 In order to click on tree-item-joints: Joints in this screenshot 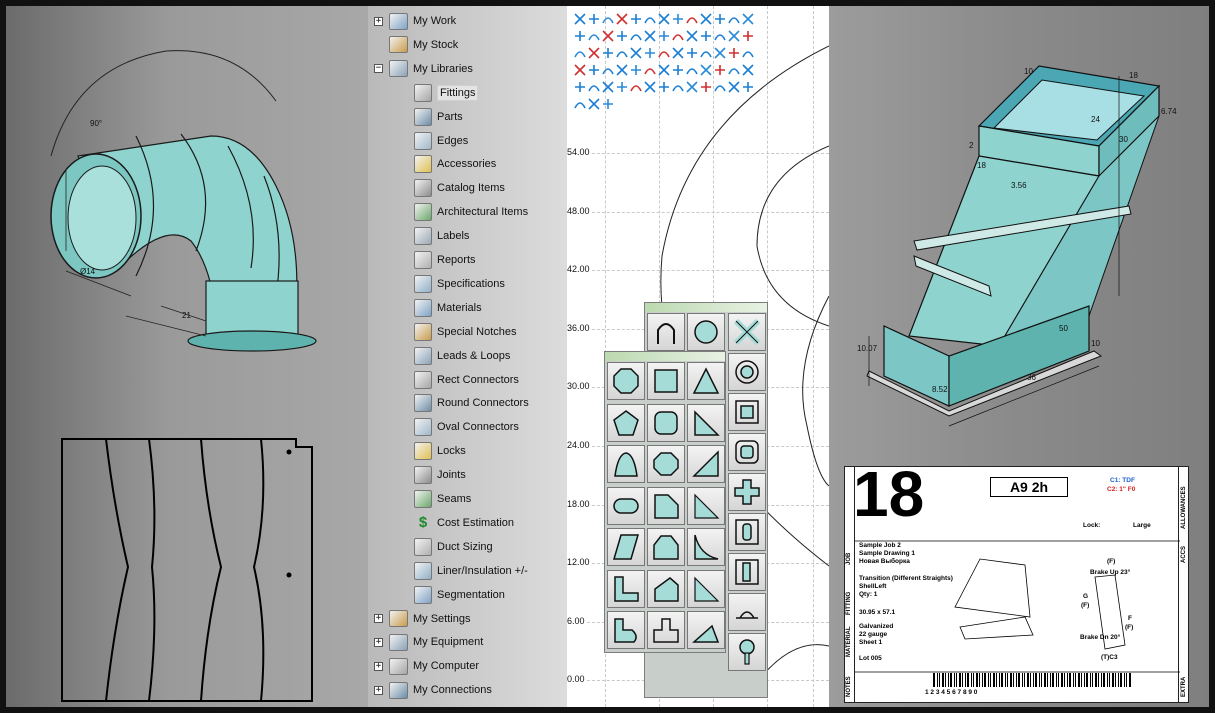, I will do `click(440, 475)`.